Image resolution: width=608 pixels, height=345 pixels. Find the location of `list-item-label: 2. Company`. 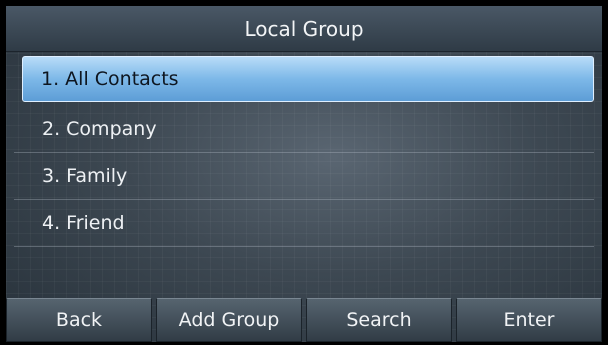

list-item-label: 2. Company is located at coordinates (99, 129).